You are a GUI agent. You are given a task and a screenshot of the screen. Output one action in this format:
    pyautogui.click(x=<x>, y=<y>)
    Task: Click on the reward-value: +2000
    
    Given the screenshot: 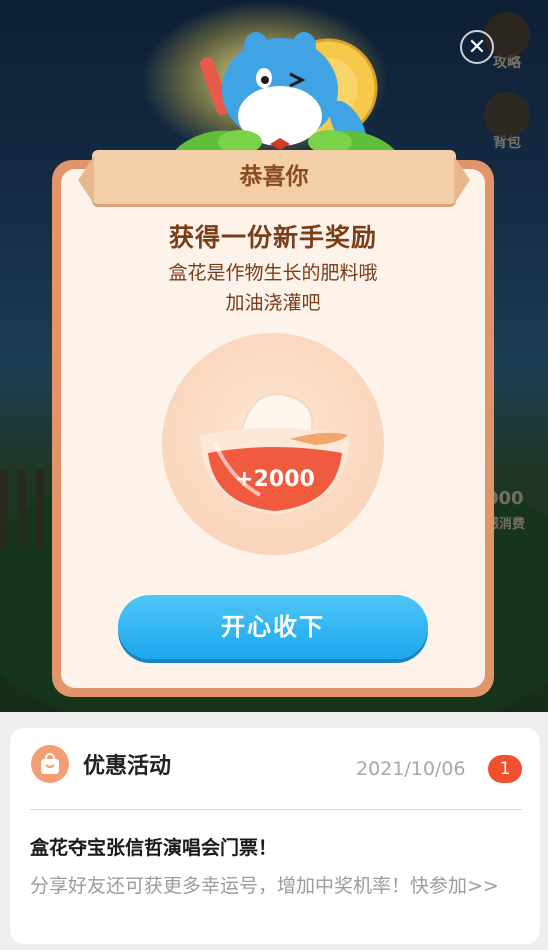 What is the action you would take?
    pyautogui.click(x=275, y=479)
    